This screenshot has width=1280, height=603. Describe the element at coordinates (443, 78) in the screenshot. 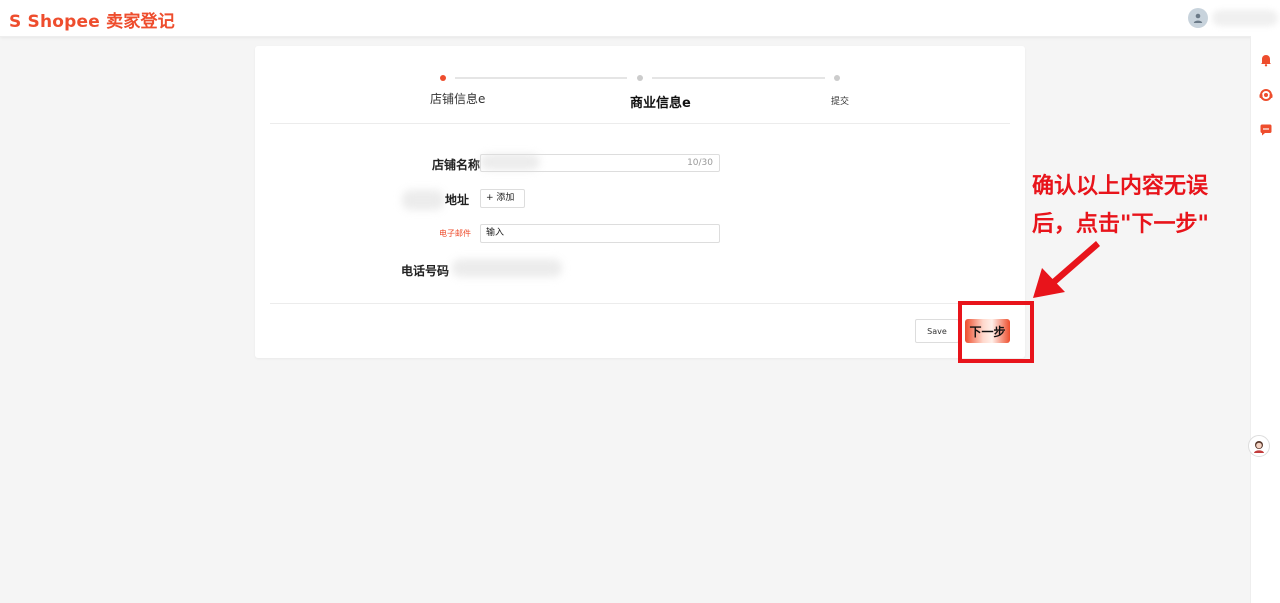

I see `step-dot-shop-info` at that location.